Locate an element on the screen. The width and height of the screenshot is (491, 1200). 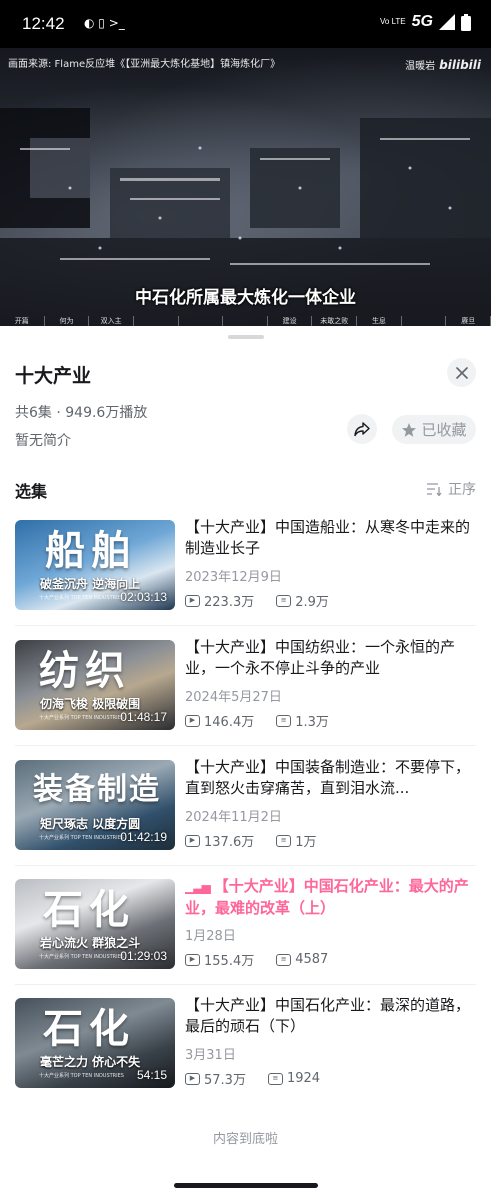
chapter-bar: 开篇 何为 双入主 建设 未敢之败 生息 赓旦 is located at coordinates (245, 321).